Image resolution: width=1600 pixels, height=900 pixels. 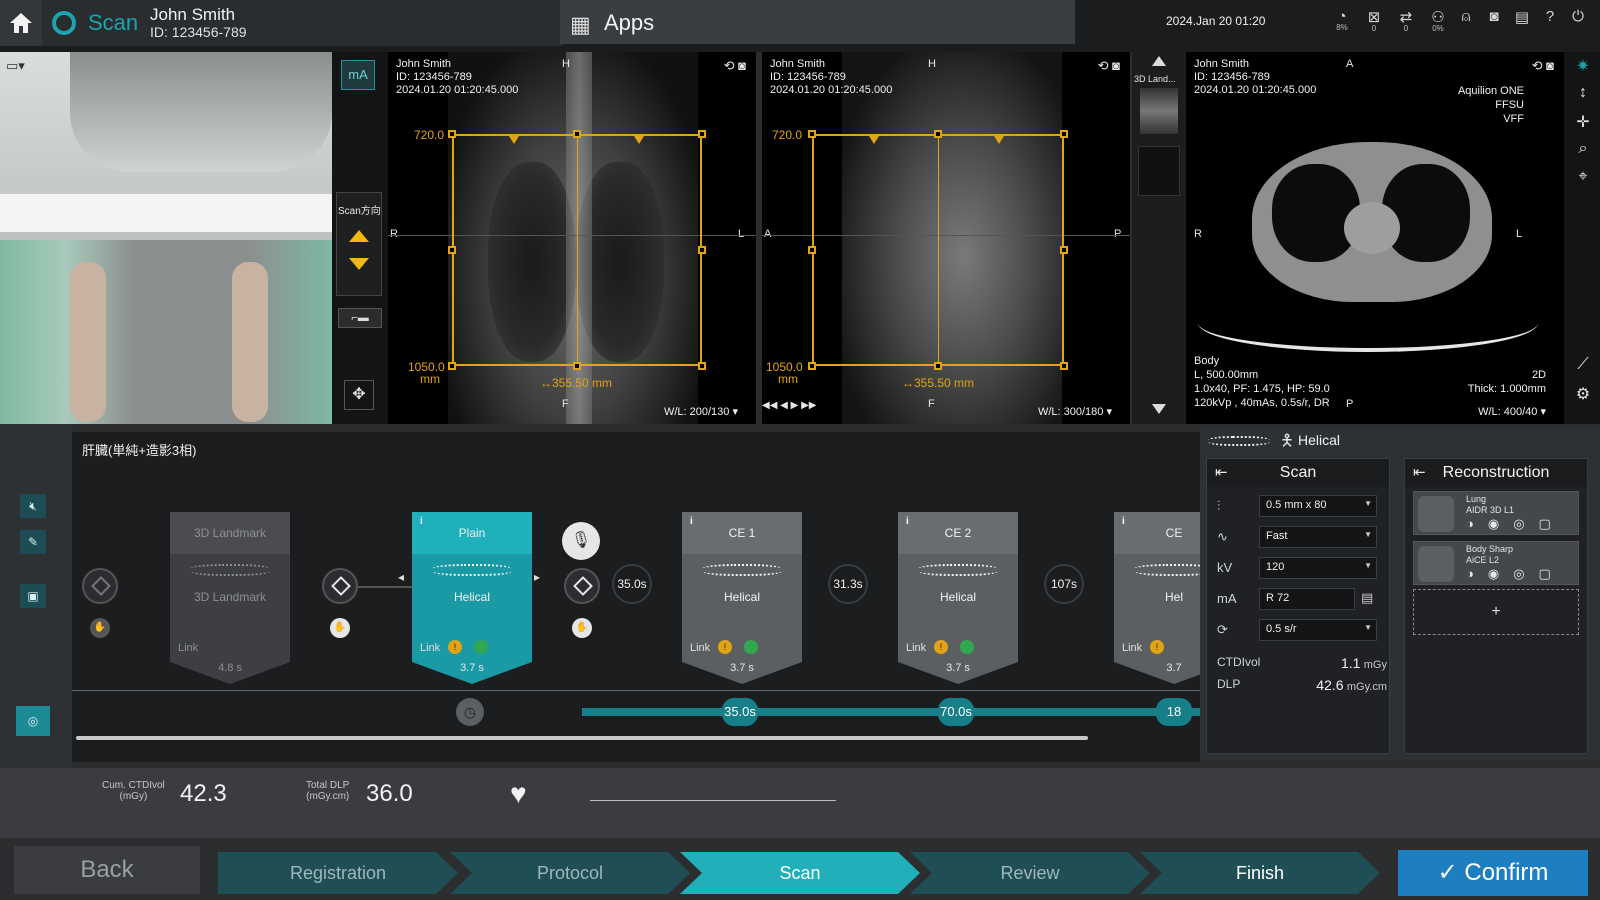 I want to click on voice-recording-icon: 🎙︎, so click(x=581, y=541).